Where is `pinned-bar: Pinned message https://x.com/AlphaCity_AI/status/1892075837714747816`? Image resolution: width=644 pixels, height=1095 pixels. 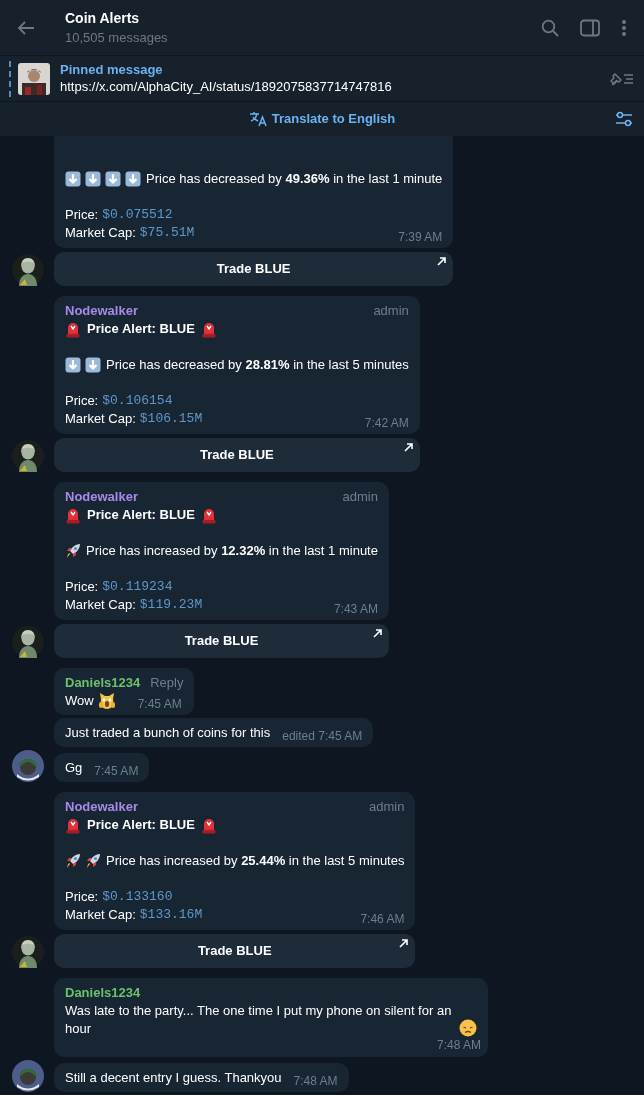 pinned-bar: Pinned message https://x.com/AlphaCity_AI/status/1892075837714747816 is located at coordinates (322, 78).